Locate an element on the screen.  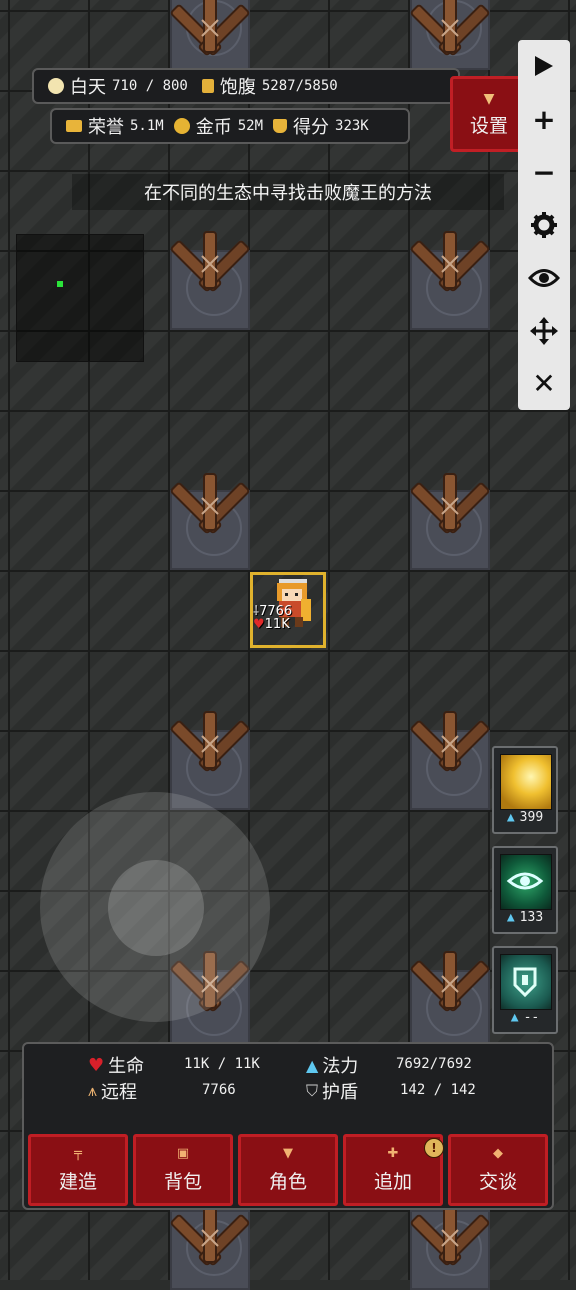
ranged-value: 7766 is located at coordinates (219, 1090).